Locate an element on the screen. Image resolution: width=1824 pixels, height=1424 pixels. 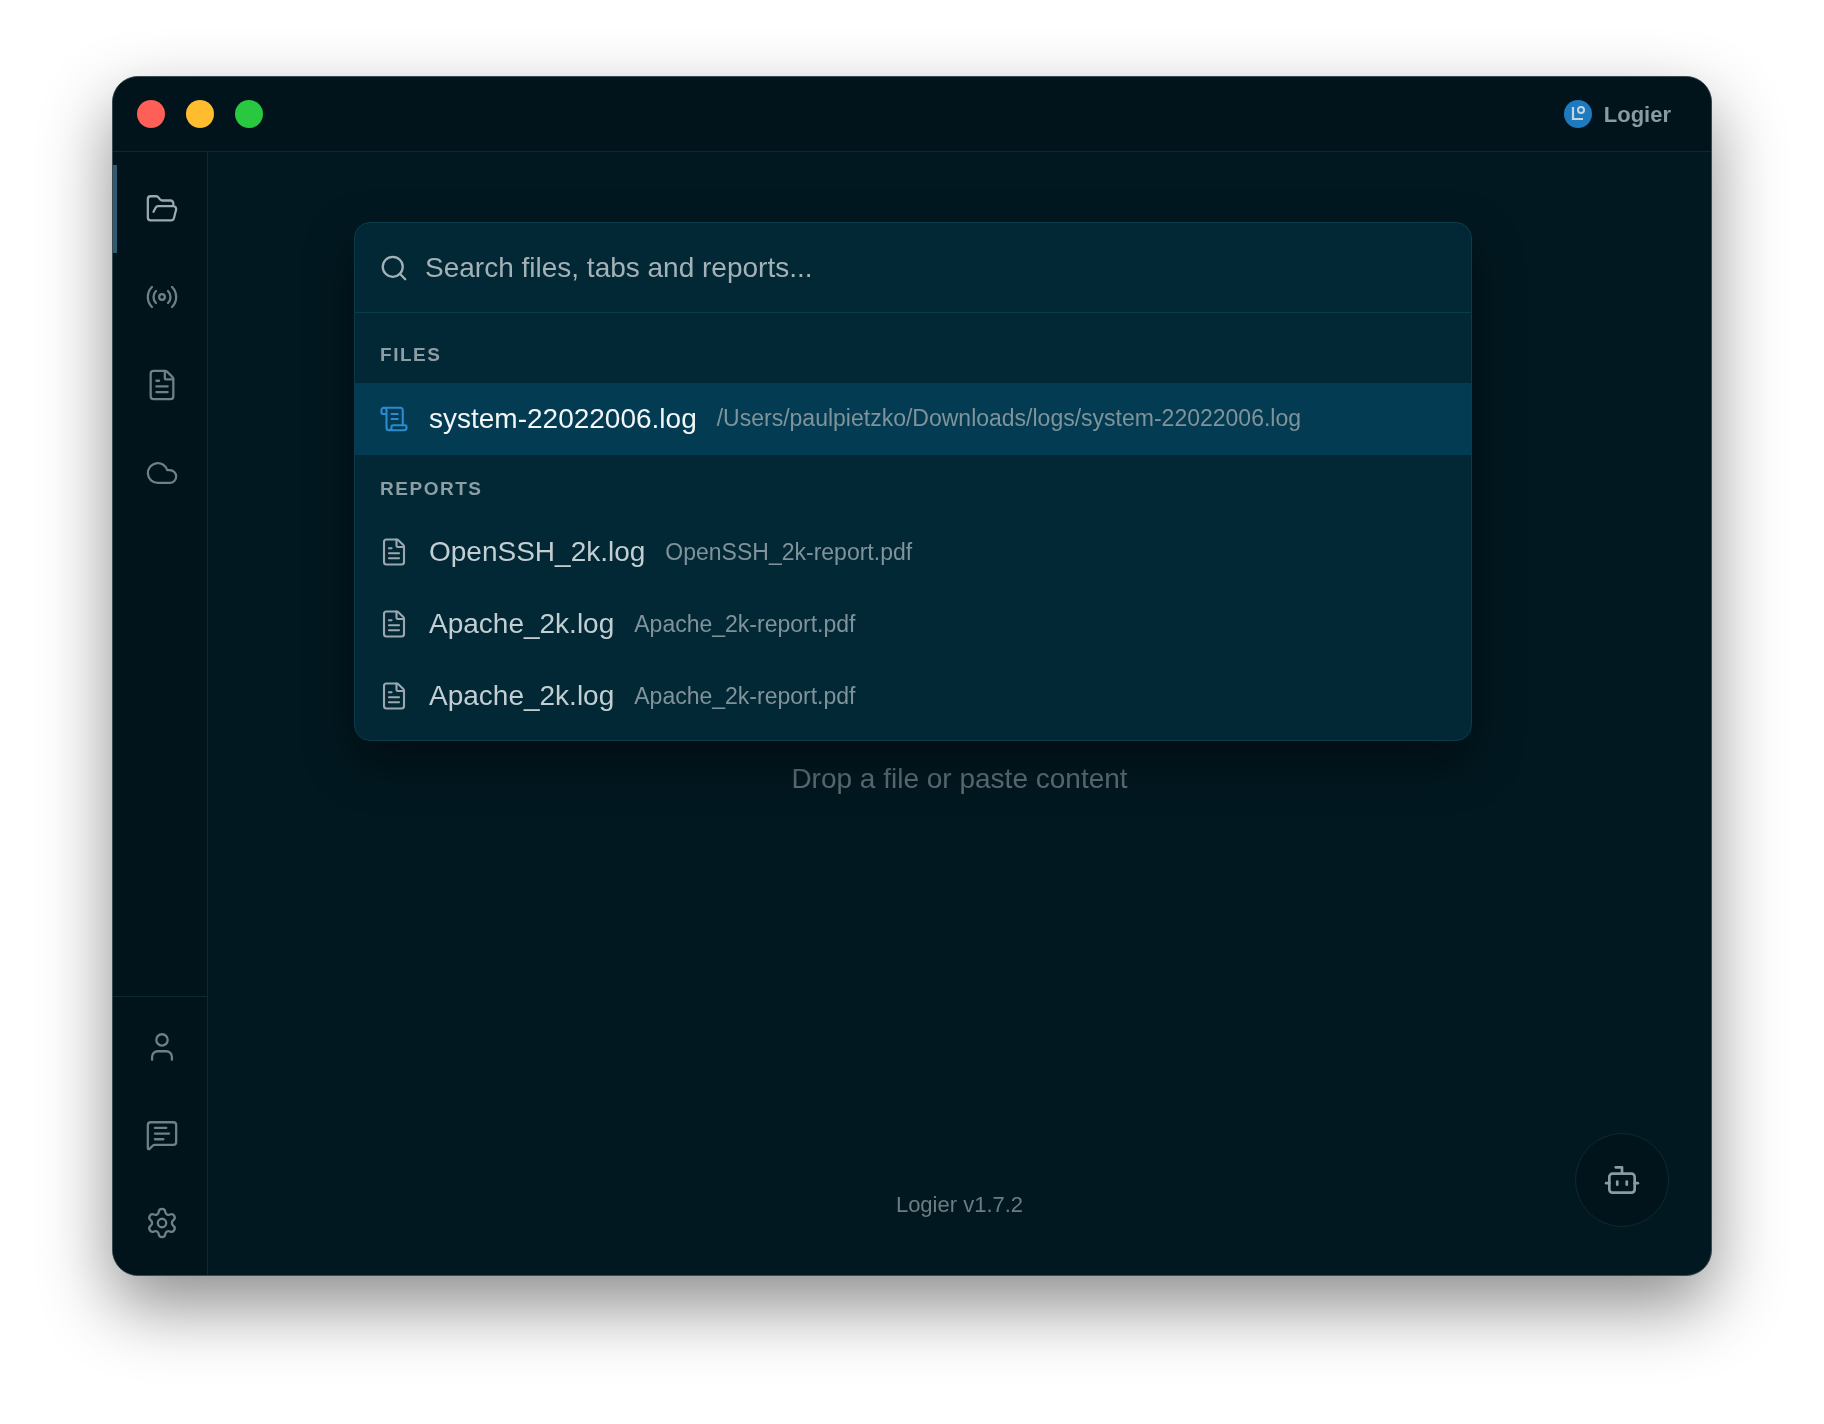
close-window-control is located at coordinates (151, 114).